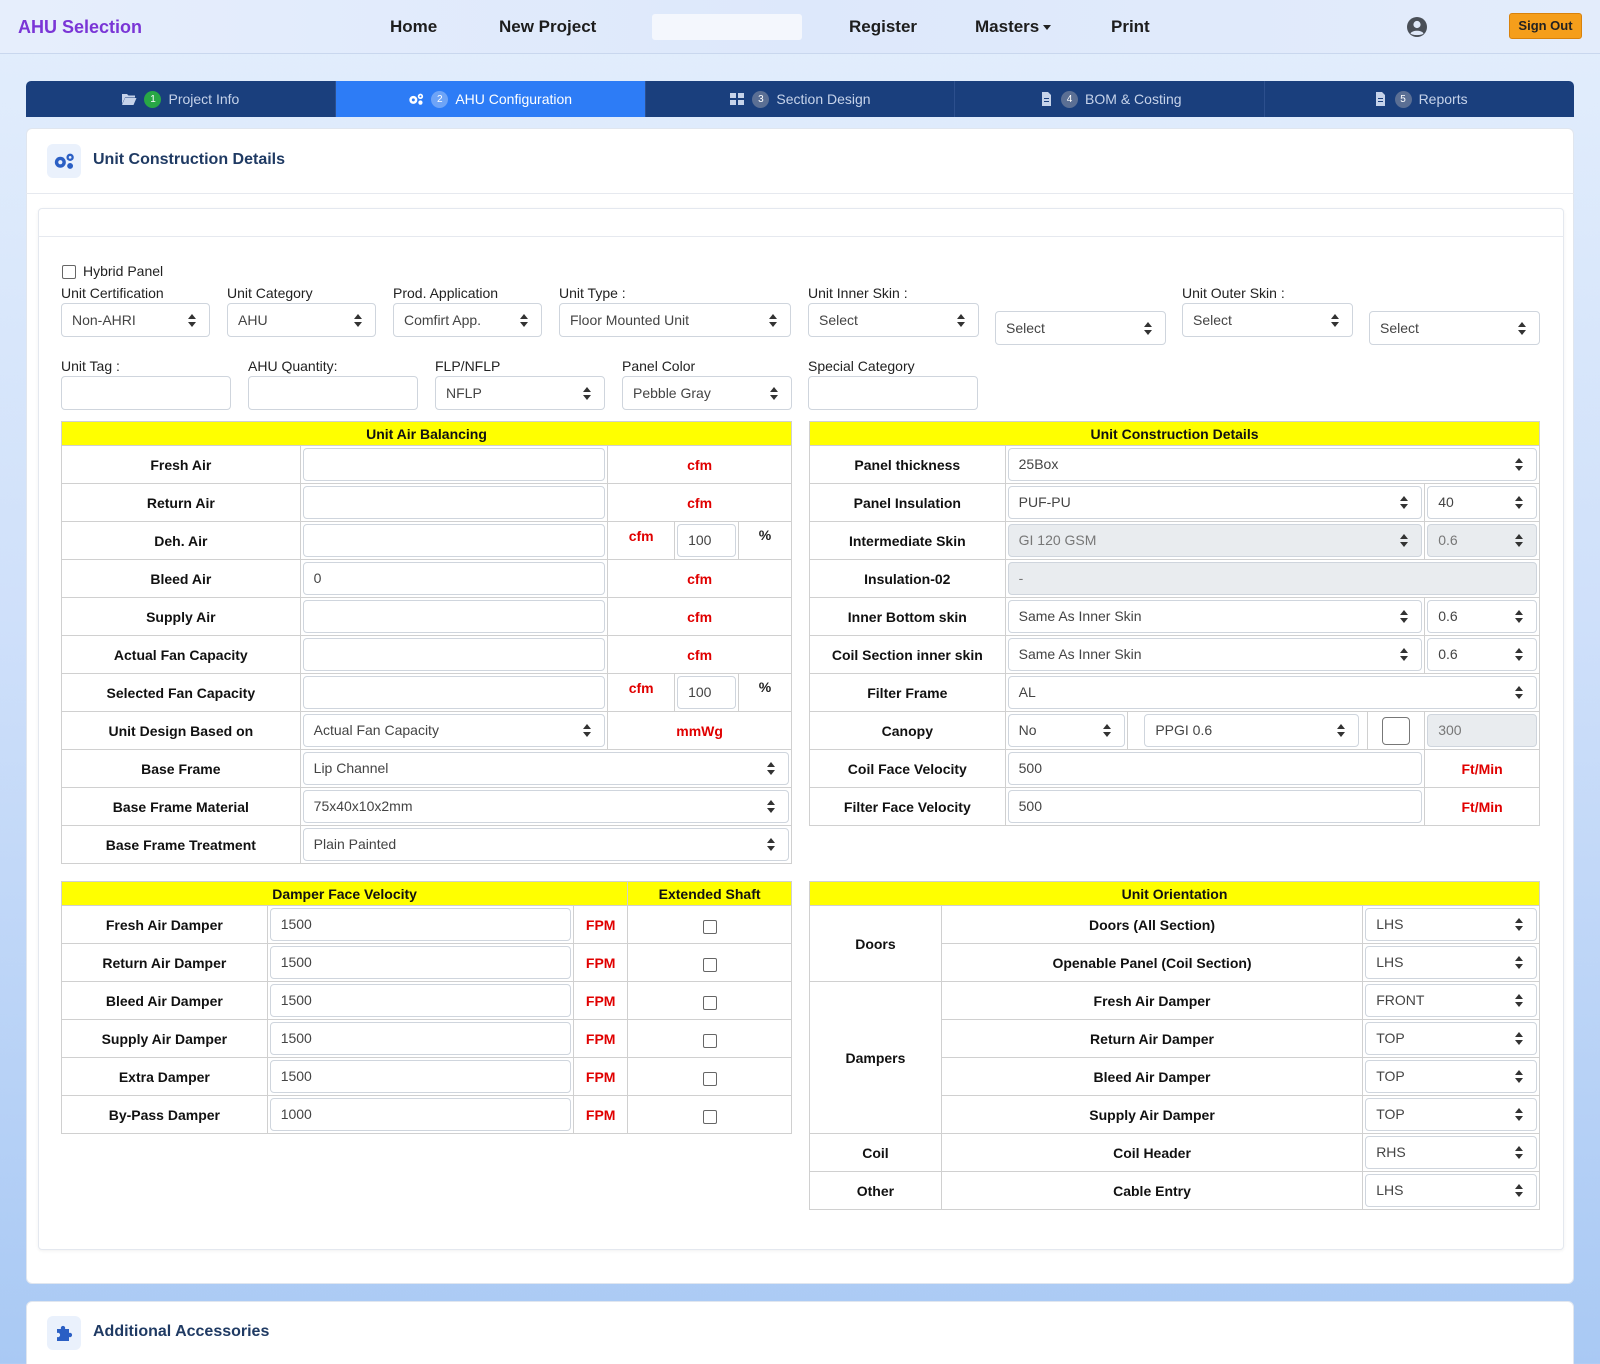 Image resolution: width=1600 pixels, height=1364 pixels. I want to click on filter-frame-select: AL, so click(1272, 692).